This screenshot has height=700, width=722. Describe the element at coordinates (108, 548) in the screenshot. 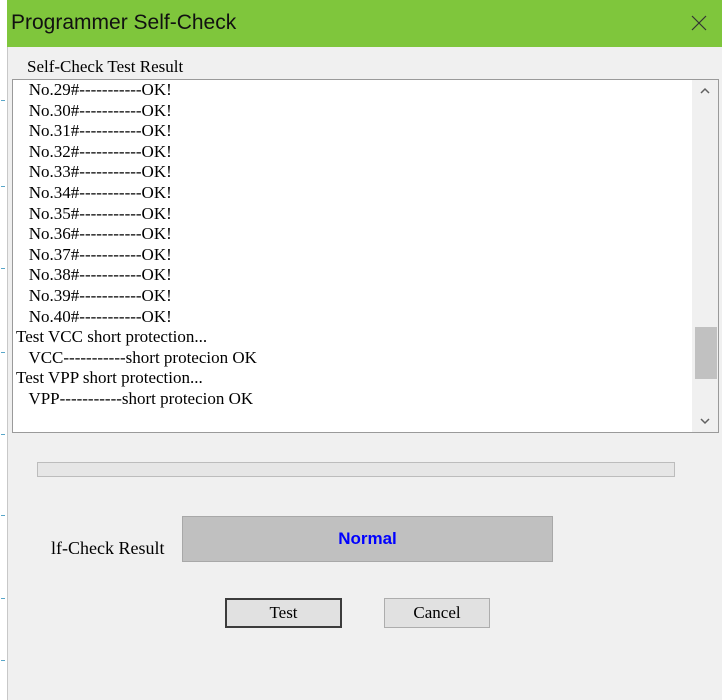

I see `result-label: lf-Check Result` at that location.